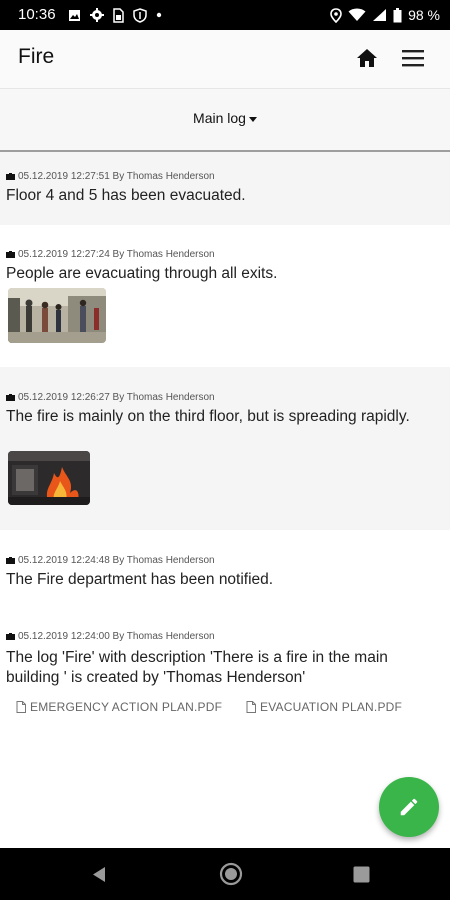 The width and height of the screenshot is (450, 900). I want to click on pencil-icon, so click(409, 807).